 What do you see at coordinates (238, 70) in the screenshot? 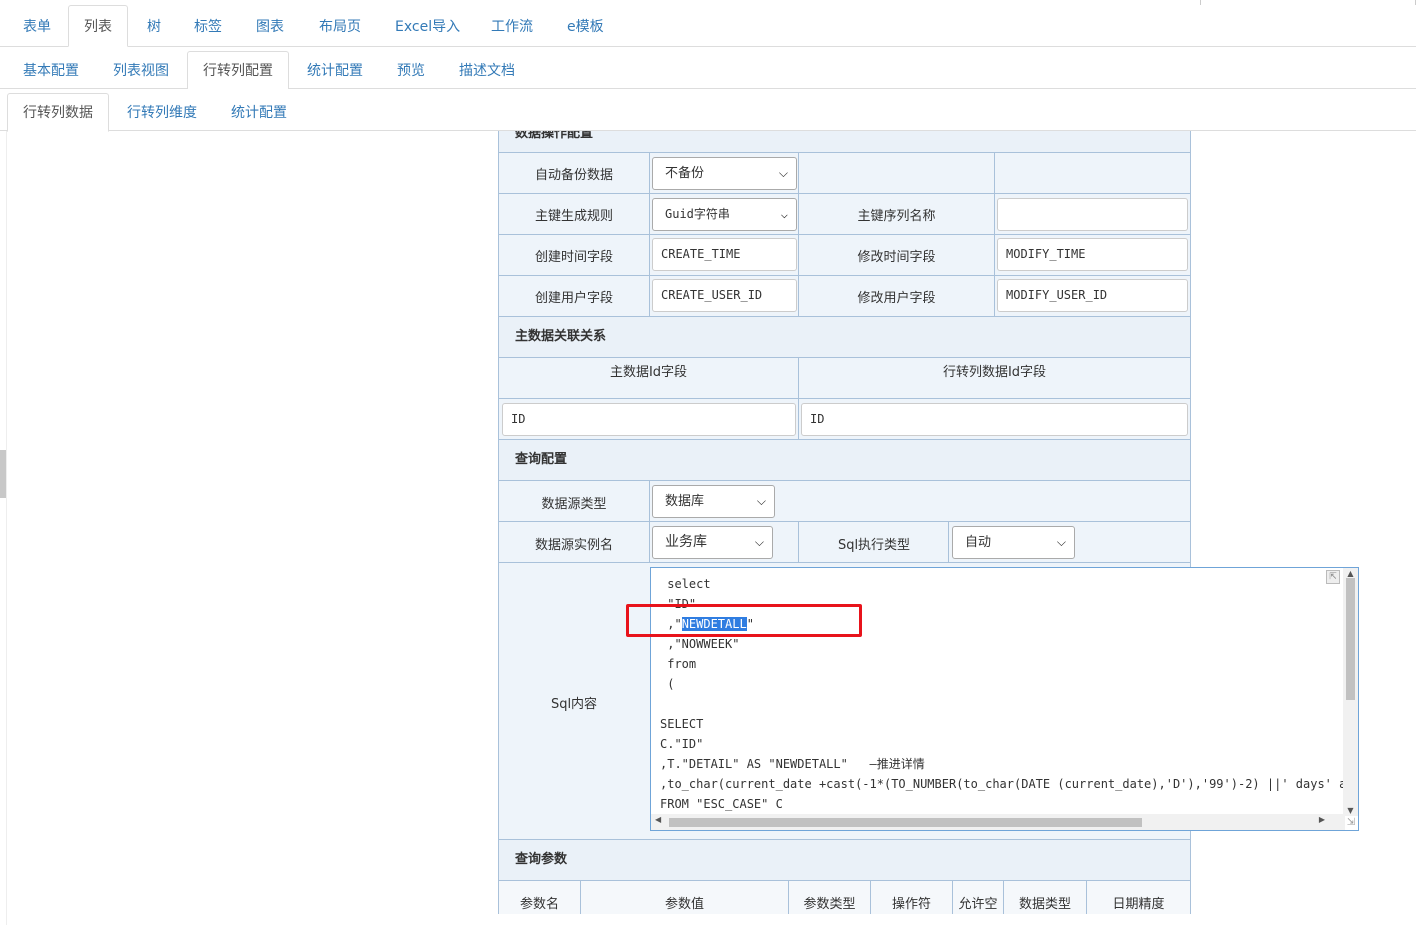
I see `tab-pivot-config: 行转列配置` at bounding box center [238, 70].